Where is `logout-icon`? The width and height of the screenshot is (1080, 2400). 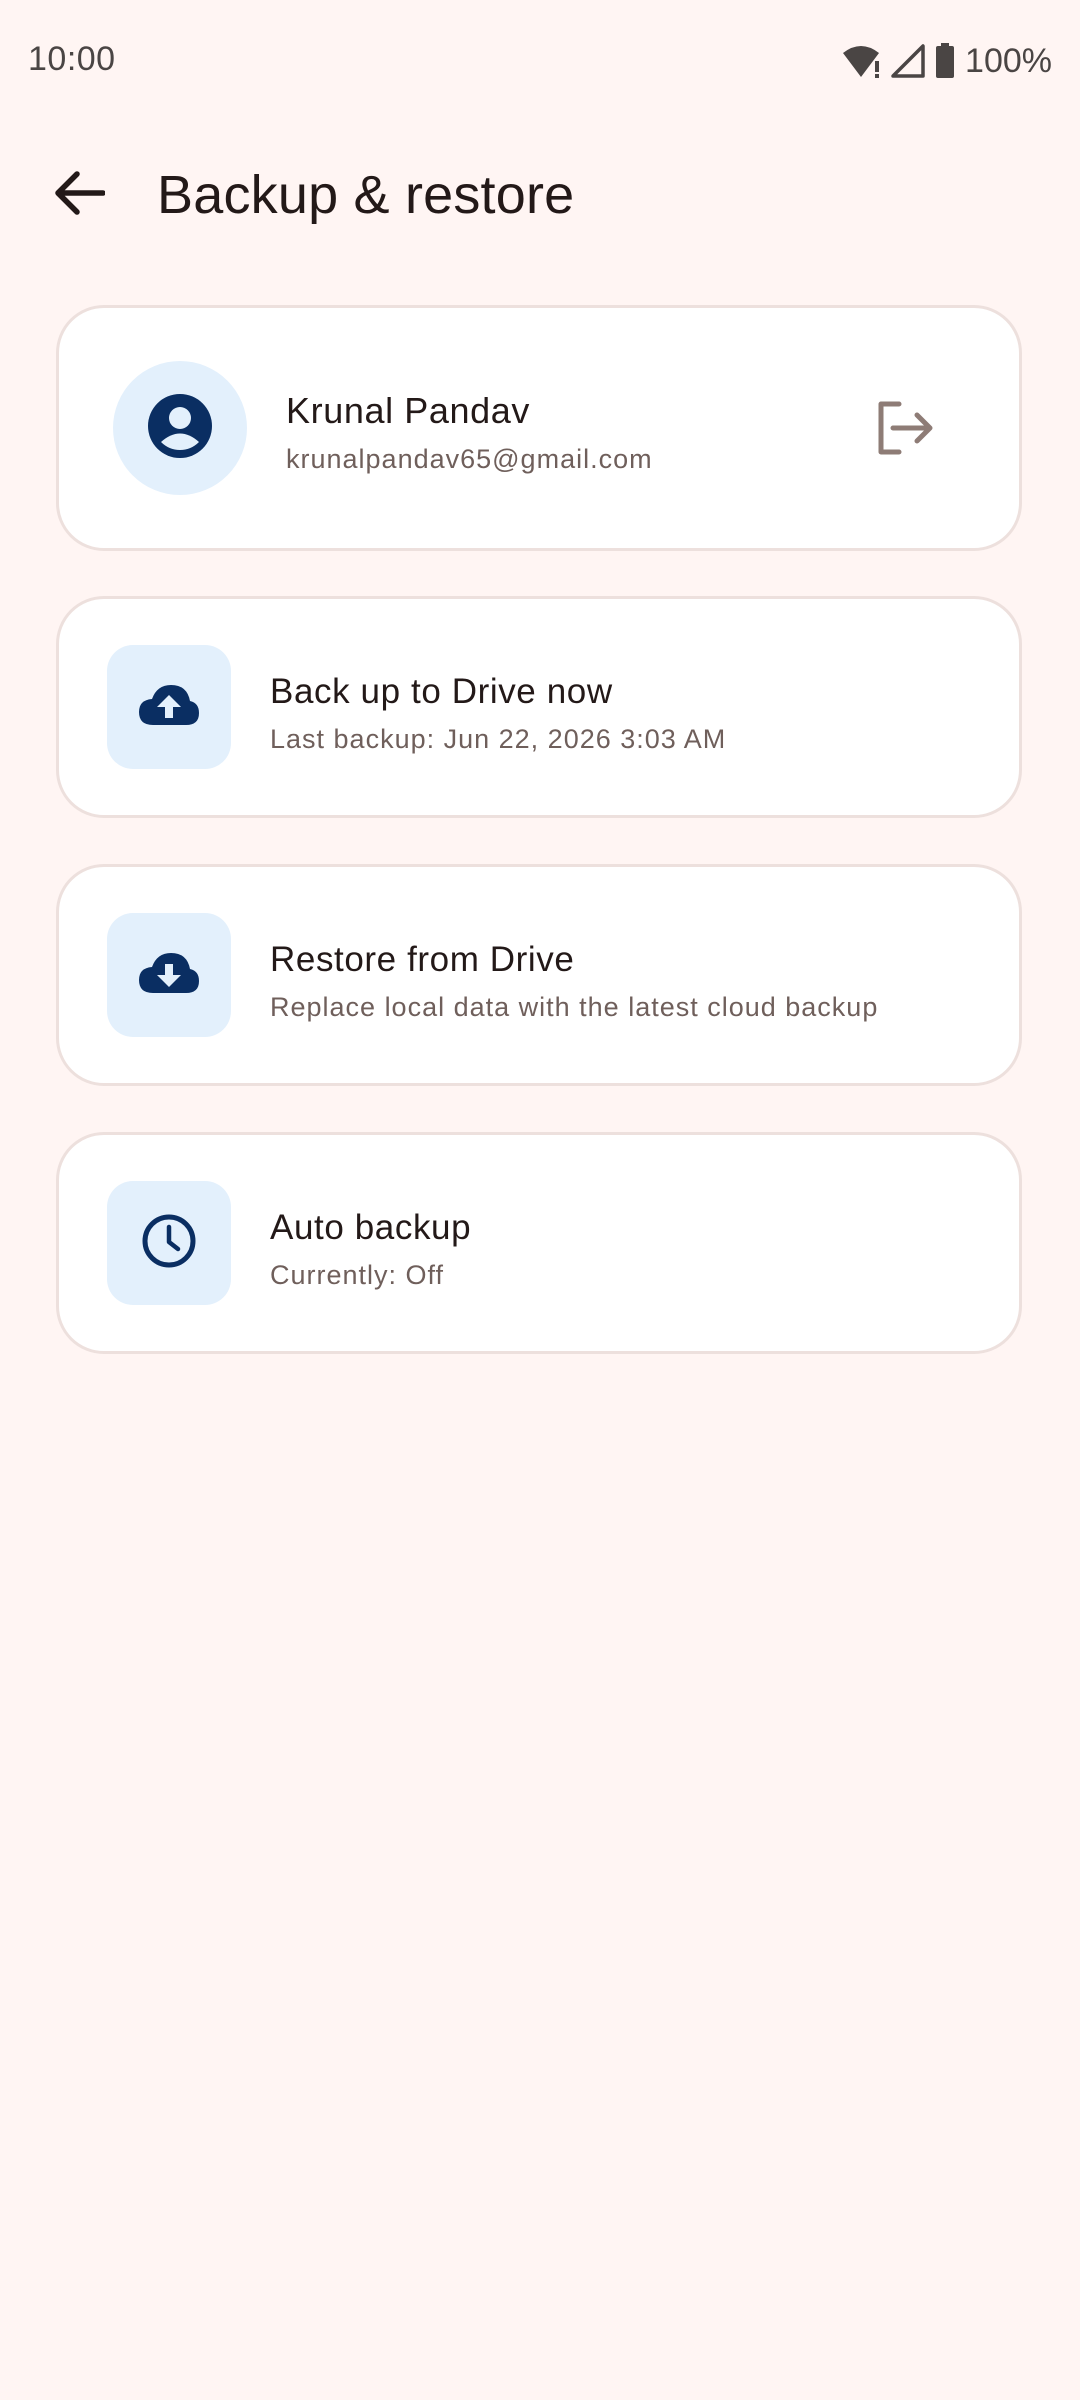
logout-icon is located at coordinates (905, 430).